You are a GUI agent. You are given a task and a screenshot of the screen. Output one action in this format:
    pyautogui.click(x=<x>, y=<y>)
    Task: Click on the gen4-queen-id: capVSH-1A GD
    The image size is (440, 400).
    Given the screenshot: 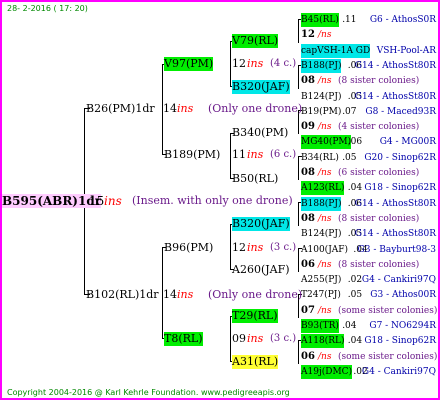 What is the action you would take?
    pyautogui.click(x=336, y=51)
    